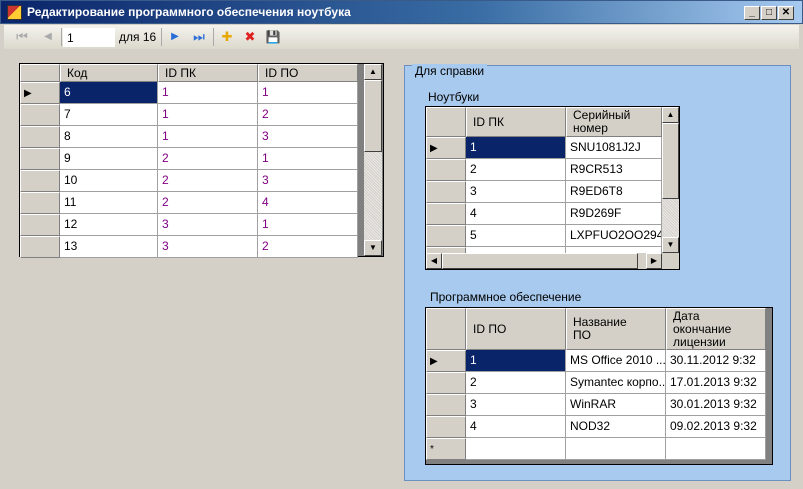  I want to click on new-row-header: *, so click(446, 449).